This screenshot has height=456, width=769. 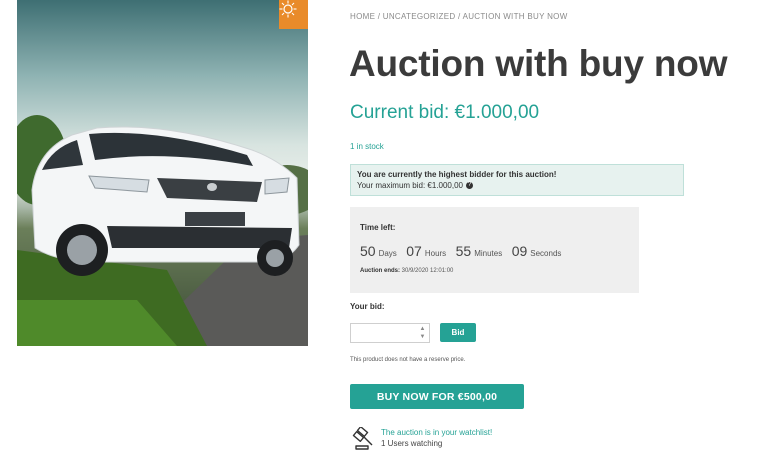 I want to click on bid-stepper: ▲ ▼, so click(x=422, y=333).